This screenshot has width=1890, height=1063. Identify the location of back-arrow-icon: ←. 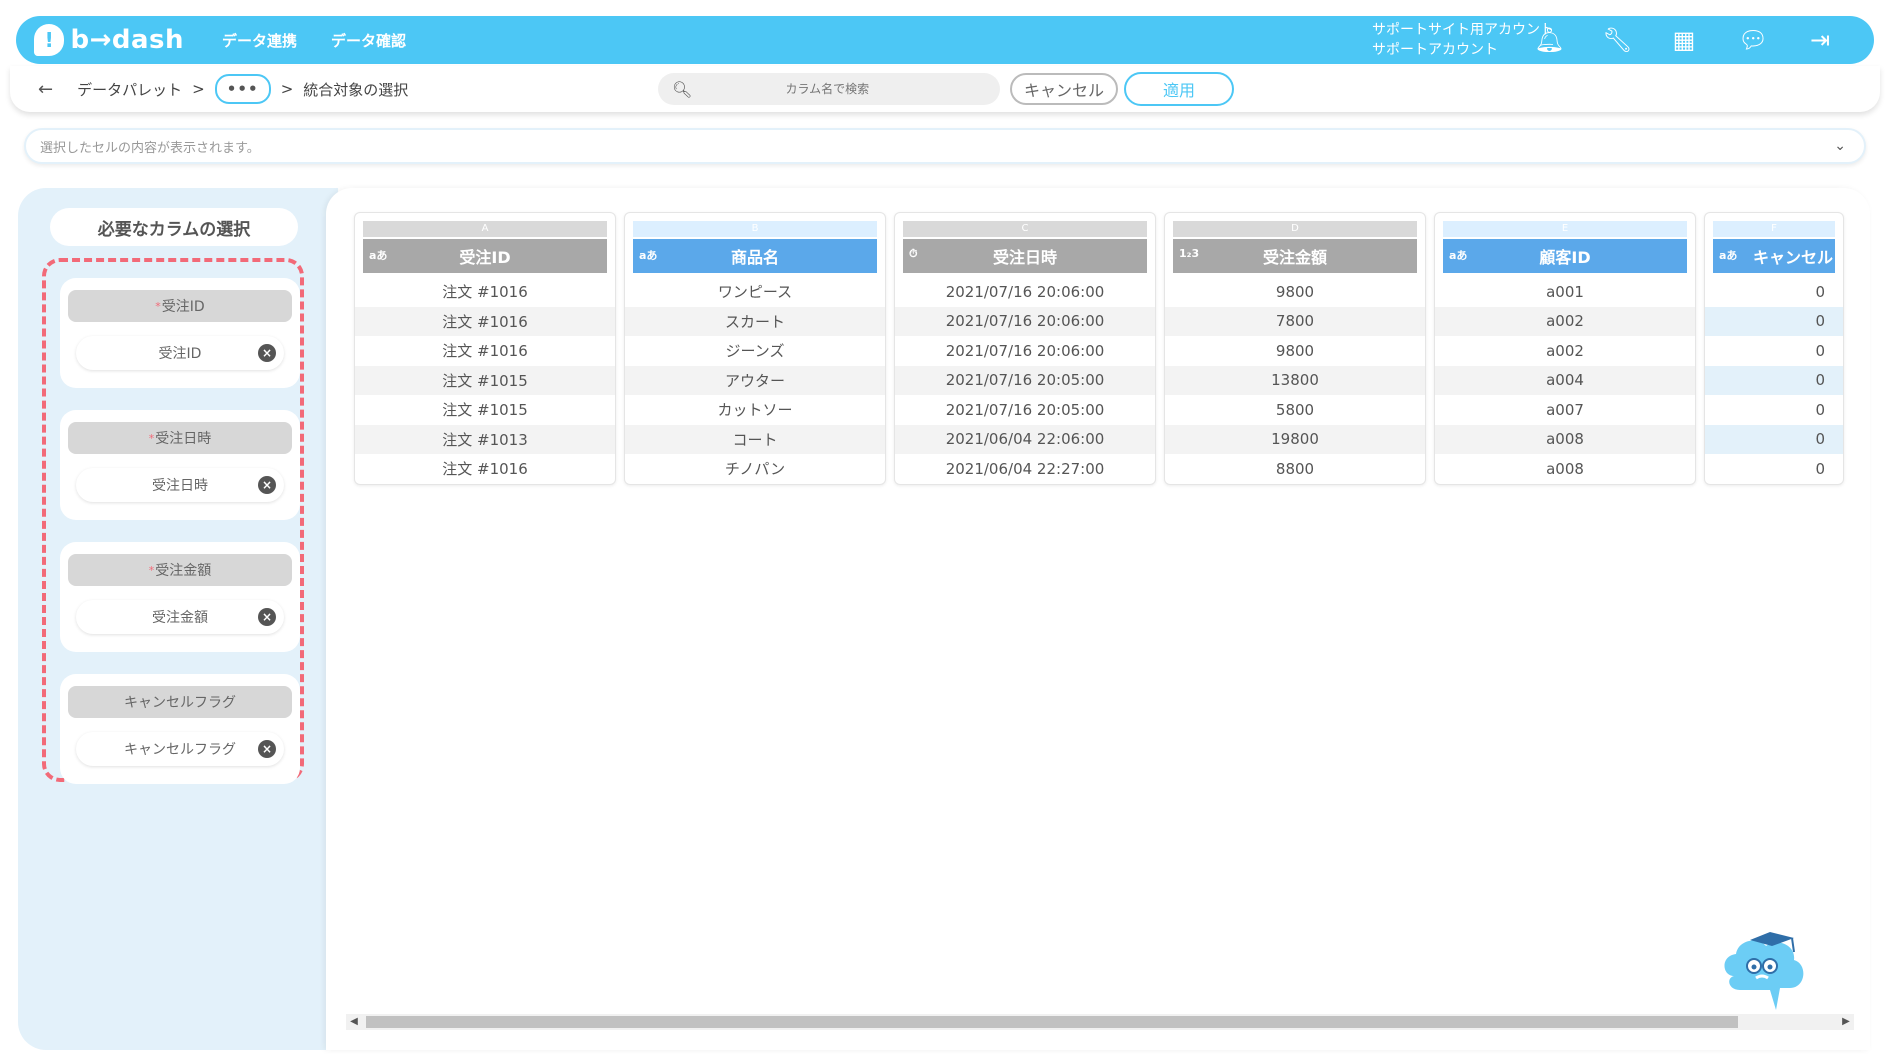
(45, 89).